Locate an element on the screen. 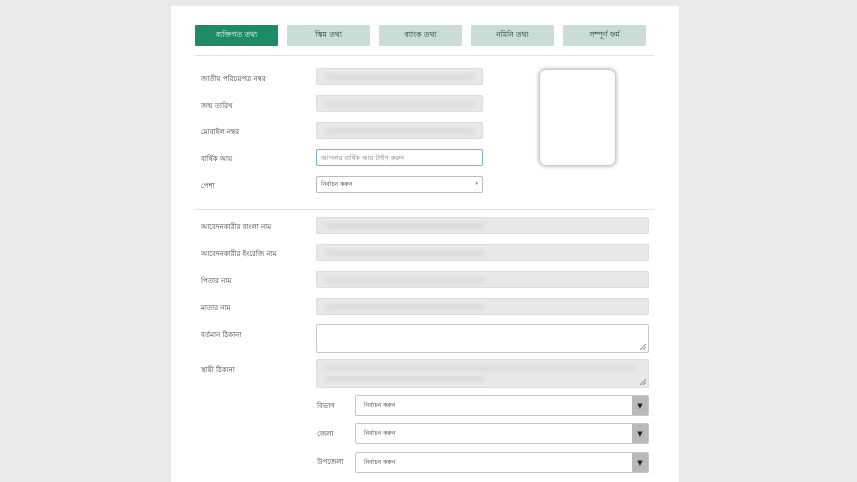 The width and height of the screenshot is (857, 482). district-select: নির্বাচন করুন ▼ is located at coordinates (502, 433).